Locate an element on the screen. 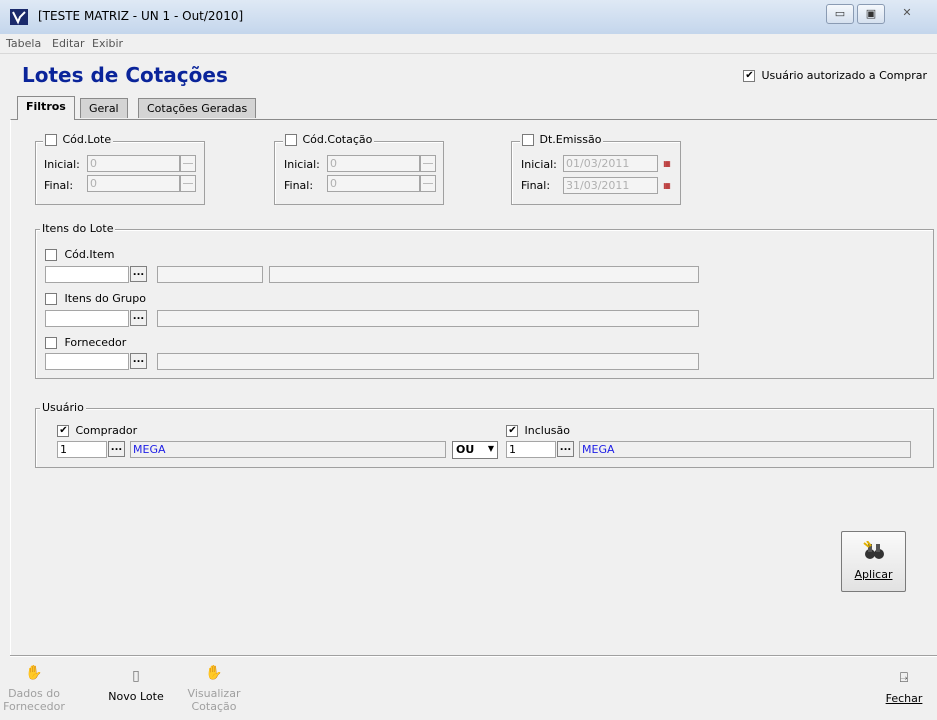  lote-final-label: Final: is located at coordinates (59, 185).